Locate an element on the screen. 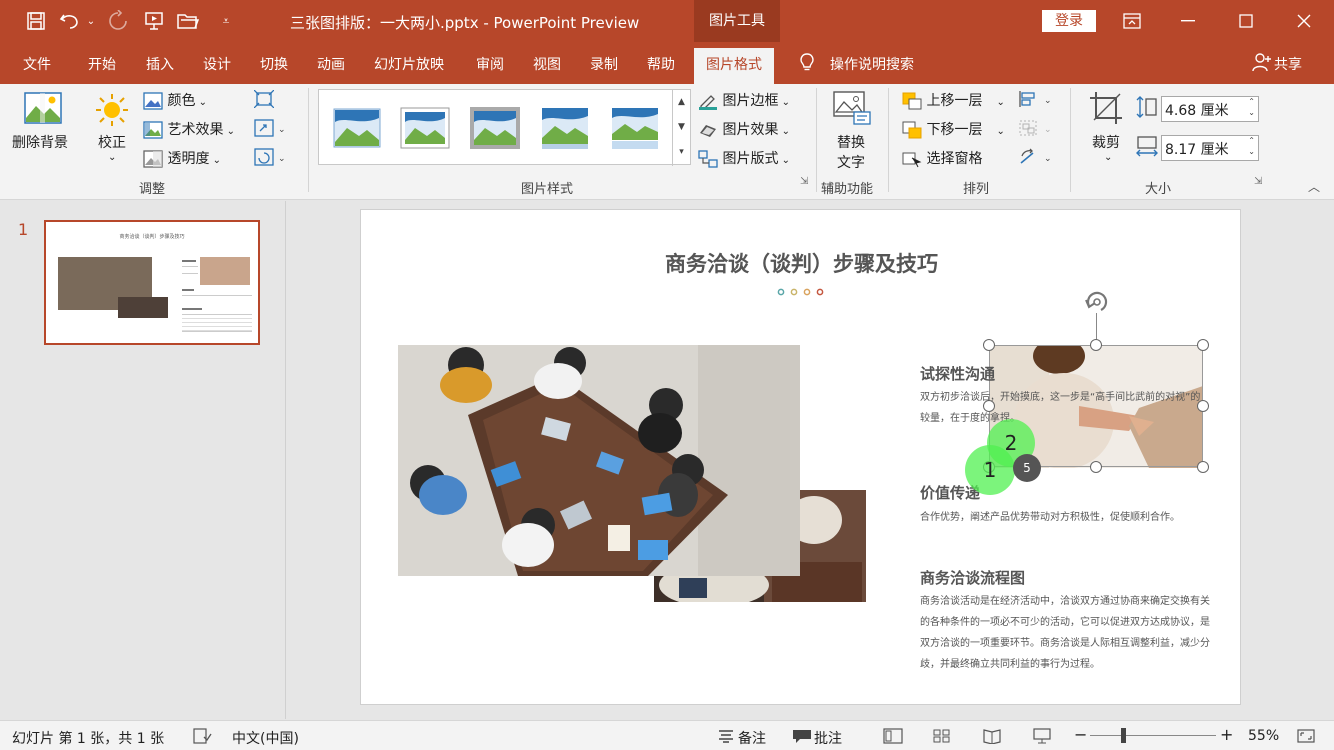 This screenshot has height=750, width=1334. format-picture-launcher-icon: ⇲ is located at coordinates (804, 181).